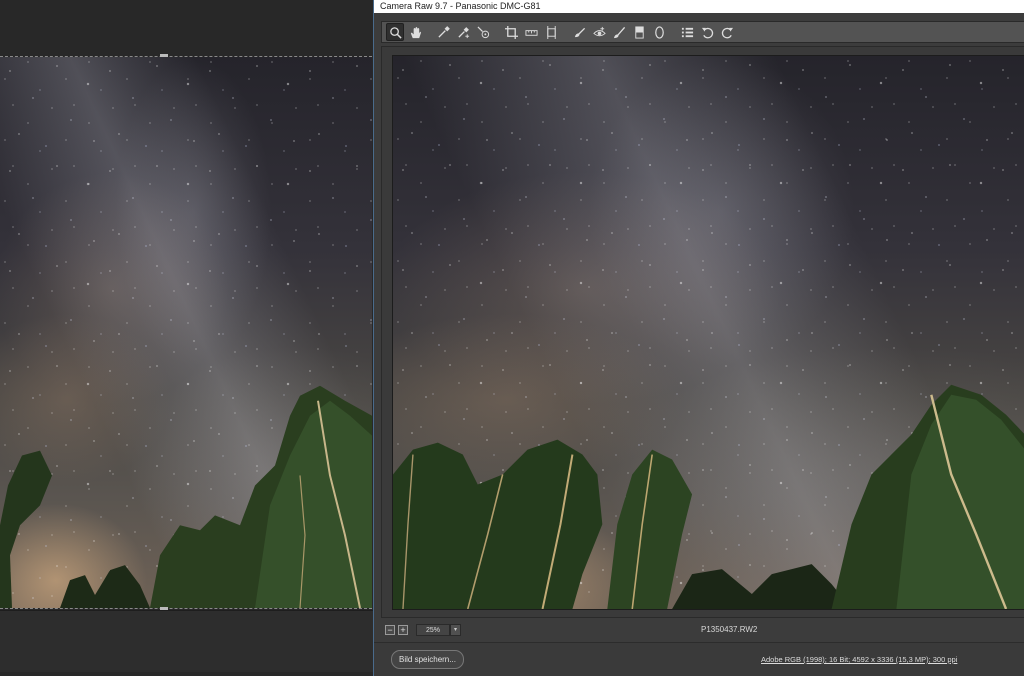 This screenshot has width=1024, height=676. What do you see at coordinates (729, 629) in the screenshot?
I see `file-name: P1350437.RW2` at bounding box center [729, 629].